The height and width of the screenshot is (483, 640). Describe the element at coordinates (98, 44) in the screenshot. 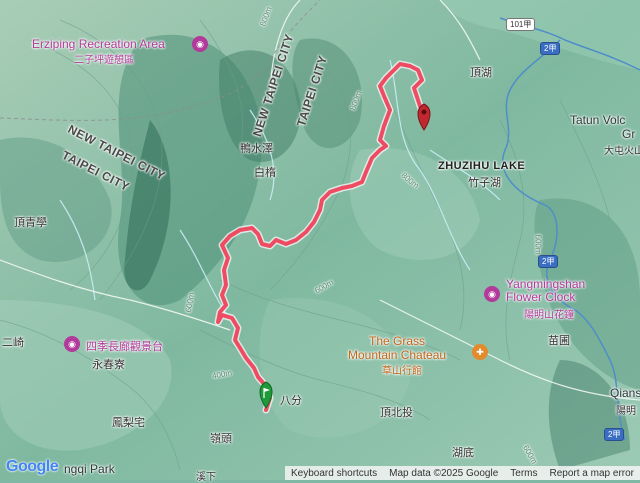

I see `erziping-label: Erziping Recreation Area` at that location.